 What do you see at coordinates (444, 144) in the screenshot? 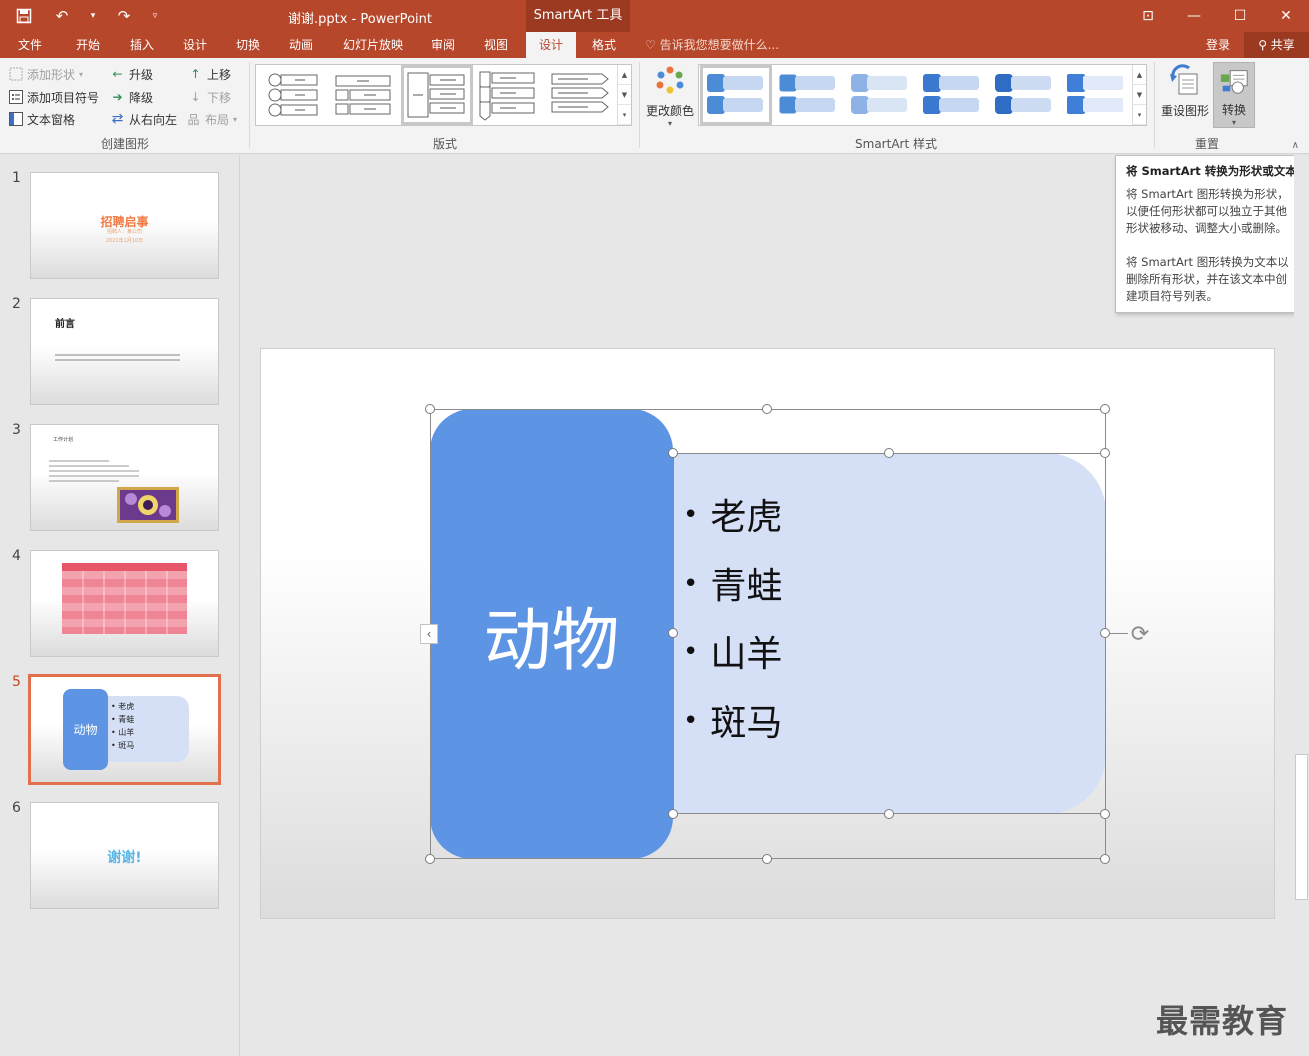
I see `layouts-group-label: 版式` at bounding box center [444, 144].